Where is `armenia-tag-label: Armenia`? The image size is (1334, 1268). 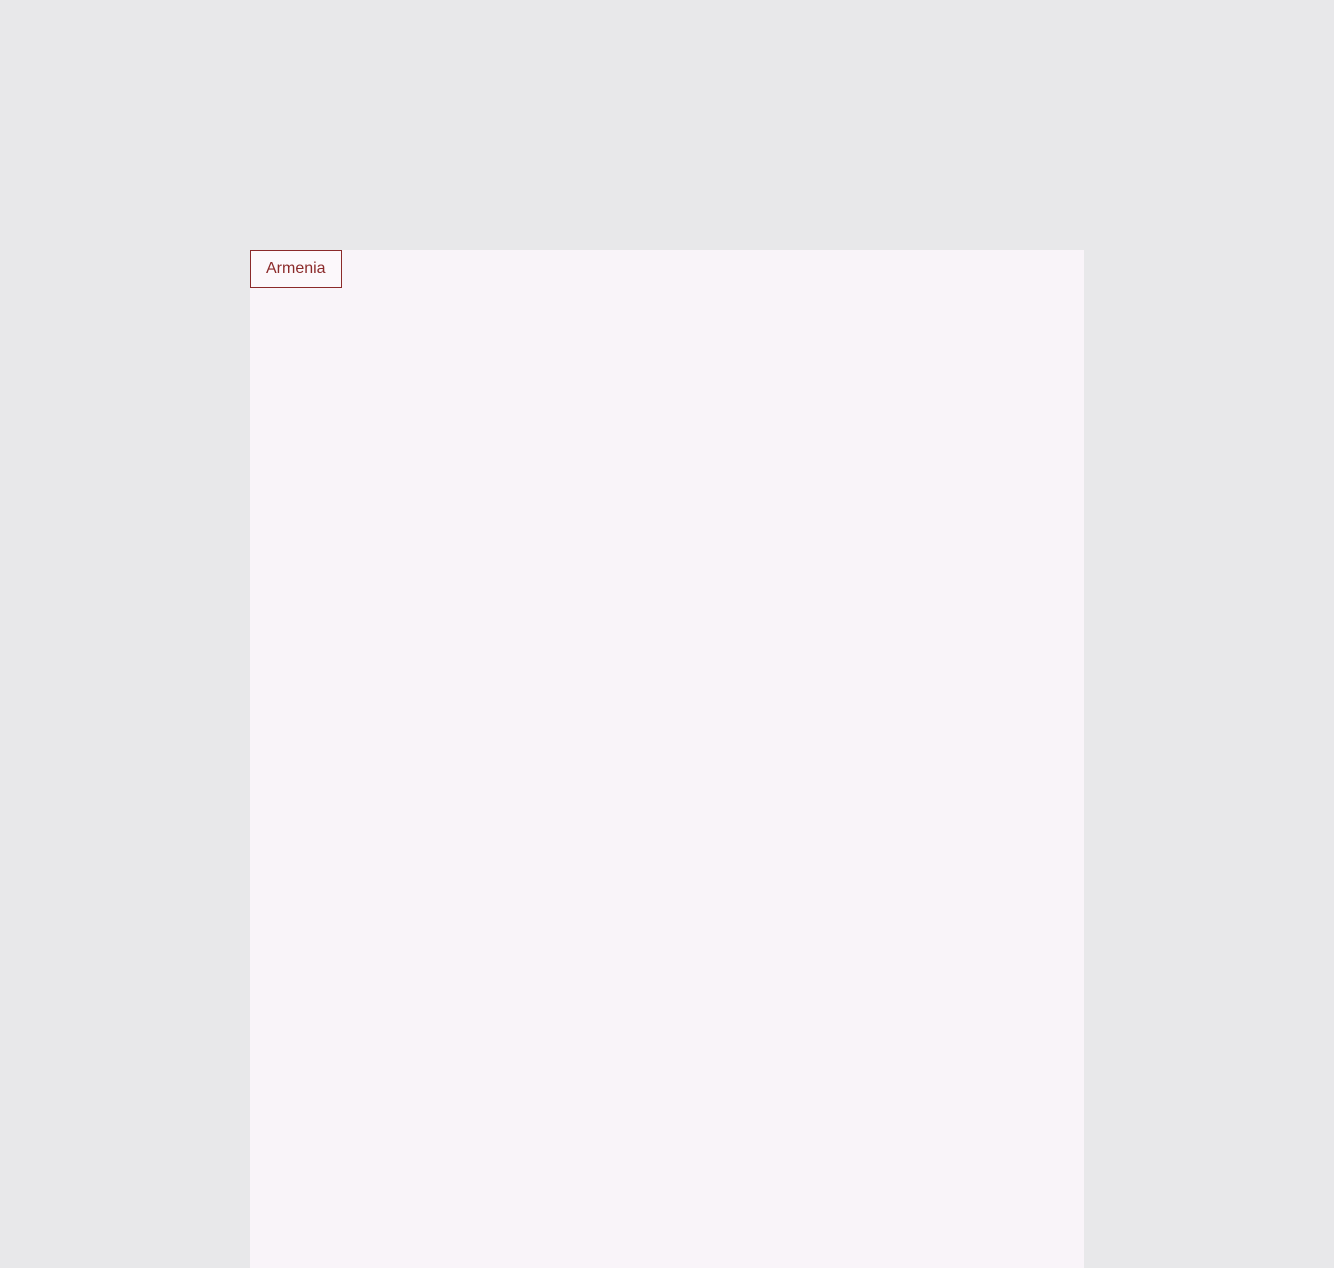
armenia-tag-label: Armenia is located at coordinates (296, 268).